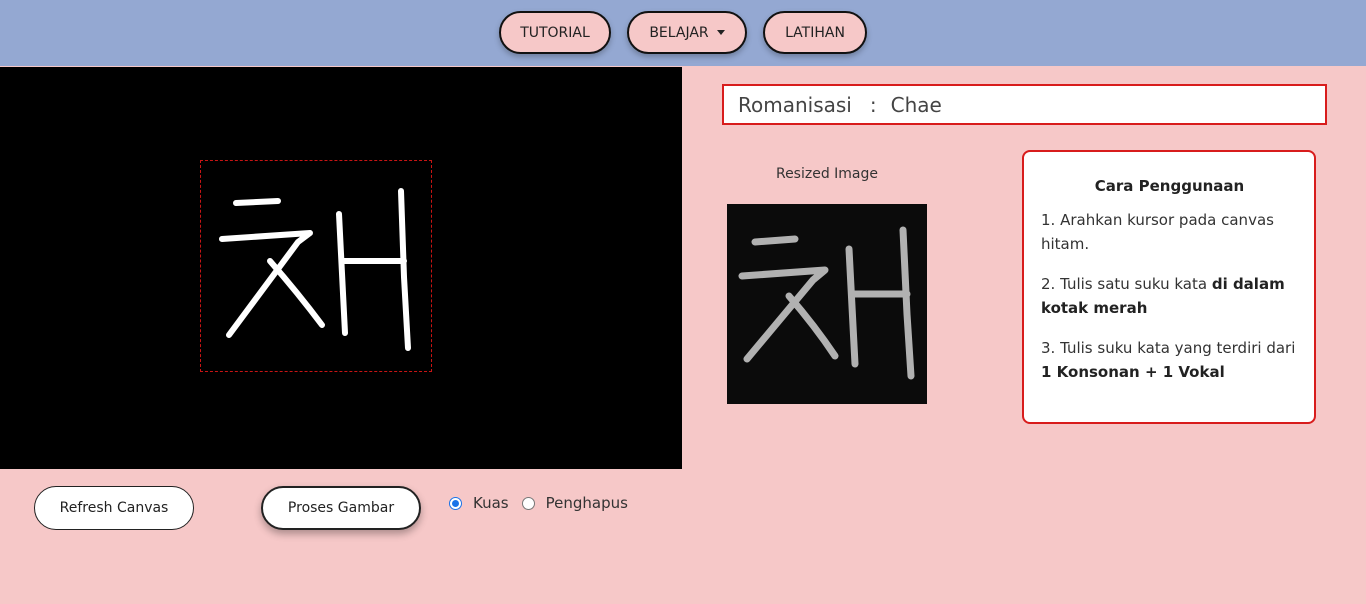 This screenshot has width=1366, height=604. Describe the element at coordinates (1133, 372) in the screenshot. I see `step-3-bold: 1 Konsonan + 1 Vokal` at that location.